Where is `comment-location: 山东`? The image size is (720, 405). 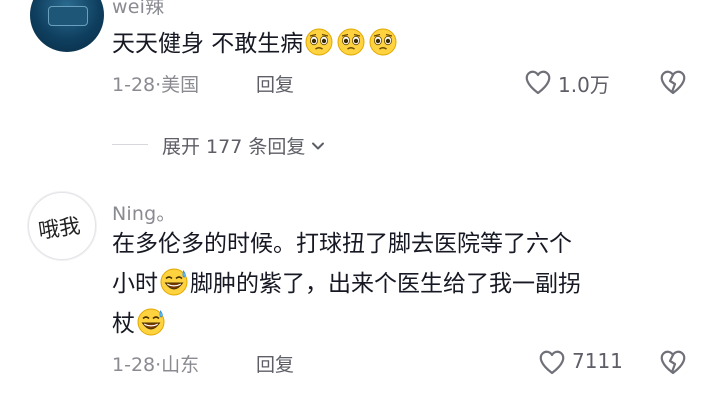
comment-location: 山东 is located at coordinates (180, 365).